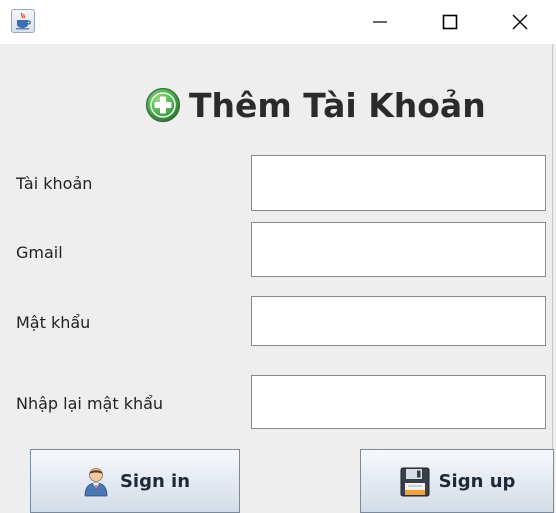 This screenshot has width=556, height=513. I want to click on minimize-button, so click(380, 22).